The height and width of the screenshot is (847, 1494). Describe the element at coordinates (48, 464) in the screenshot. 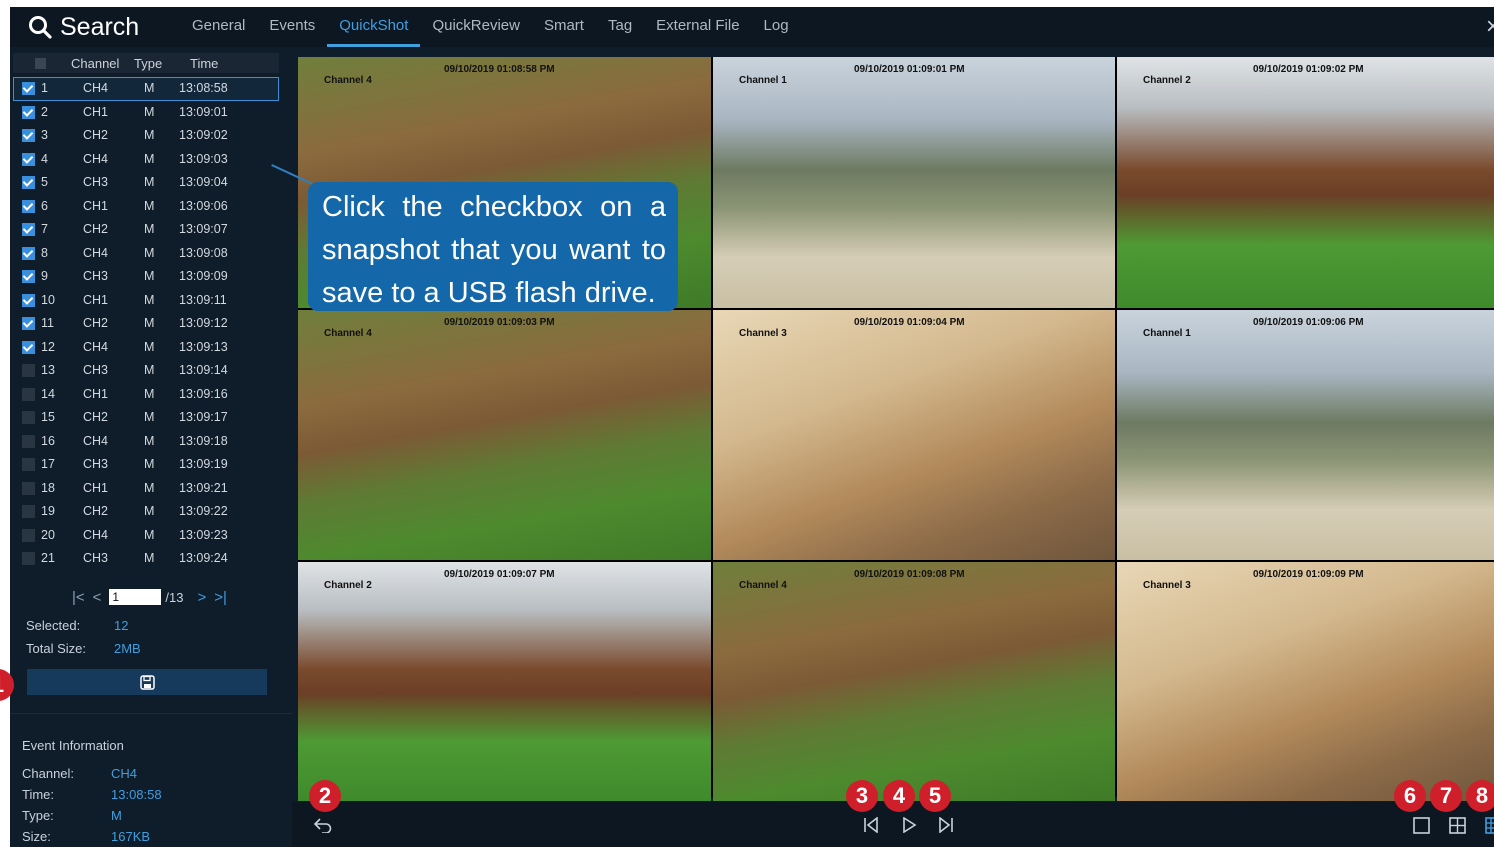

I see `row-number: 17` at that location.